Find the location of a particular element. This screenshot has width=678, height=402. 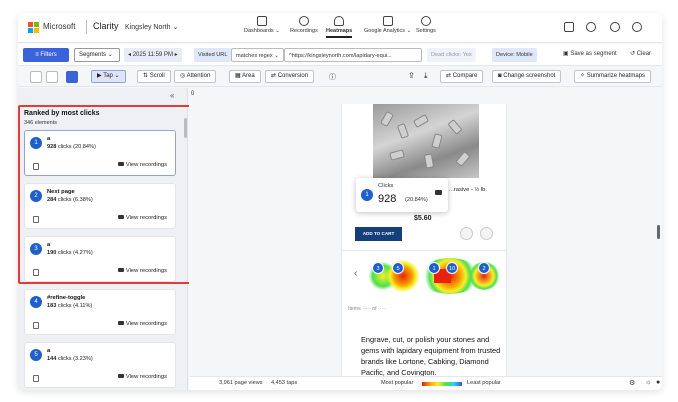

area-icon: ▦ is located at coordinates (238, 76).